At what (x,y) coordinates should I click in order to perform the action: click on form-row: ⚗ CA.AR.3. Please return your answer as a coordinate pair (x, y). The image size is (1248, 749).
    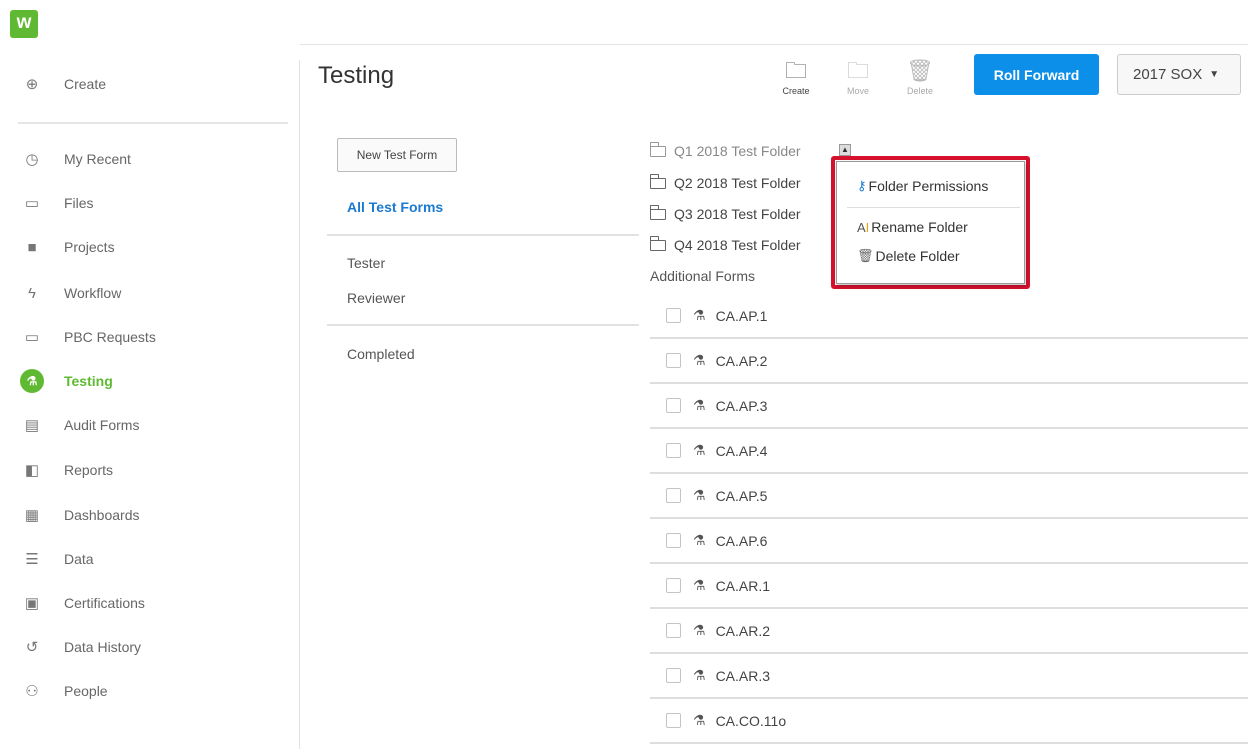
    Looking at the image, I should click on (949, 676).